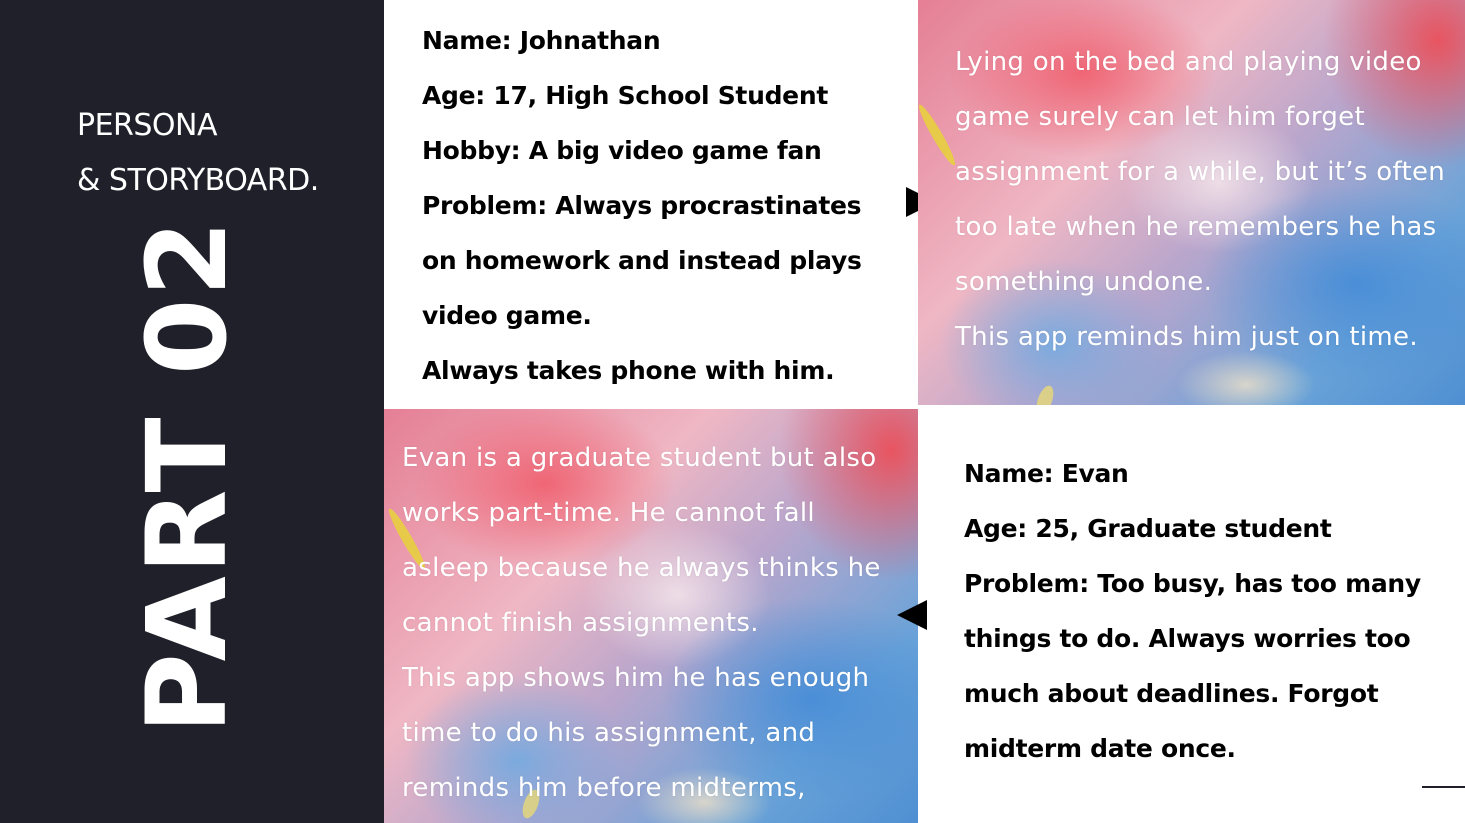 The width and height of the screenshot is (1465, 823). I want to click on story-line: too late when he remembers he has, so click(1196, 227).